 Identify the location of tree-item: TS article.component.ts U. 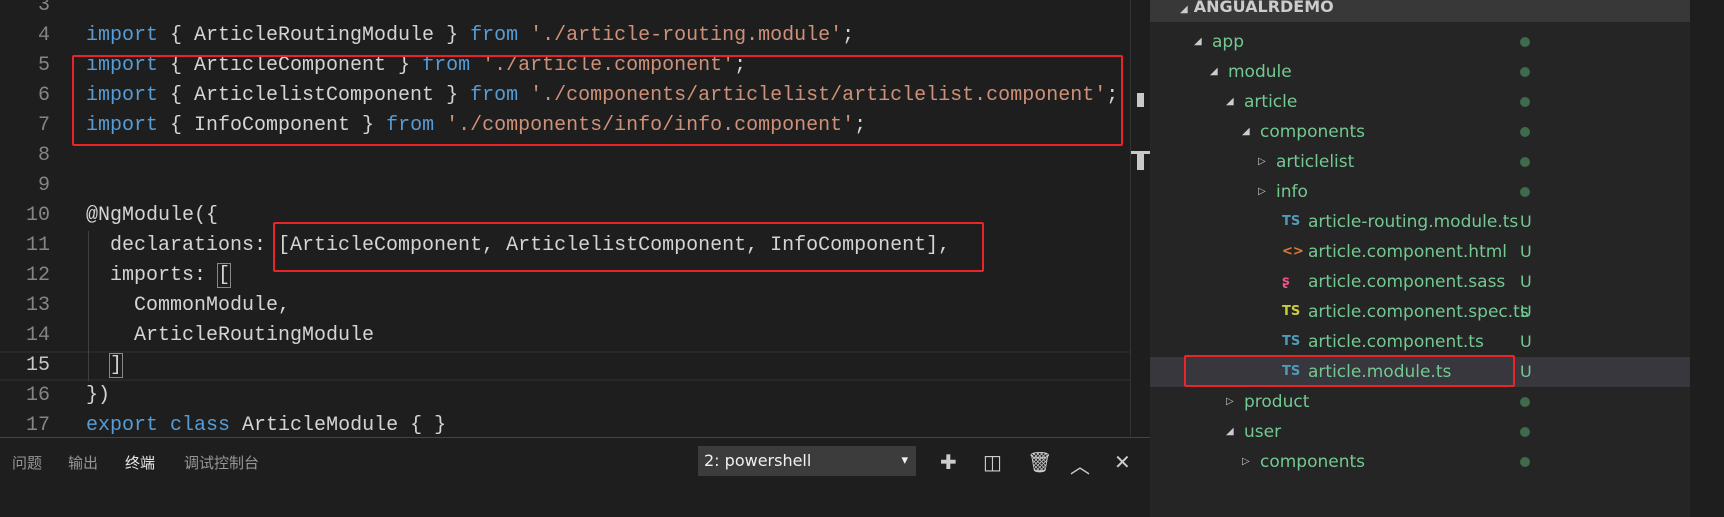
(1420, 342).